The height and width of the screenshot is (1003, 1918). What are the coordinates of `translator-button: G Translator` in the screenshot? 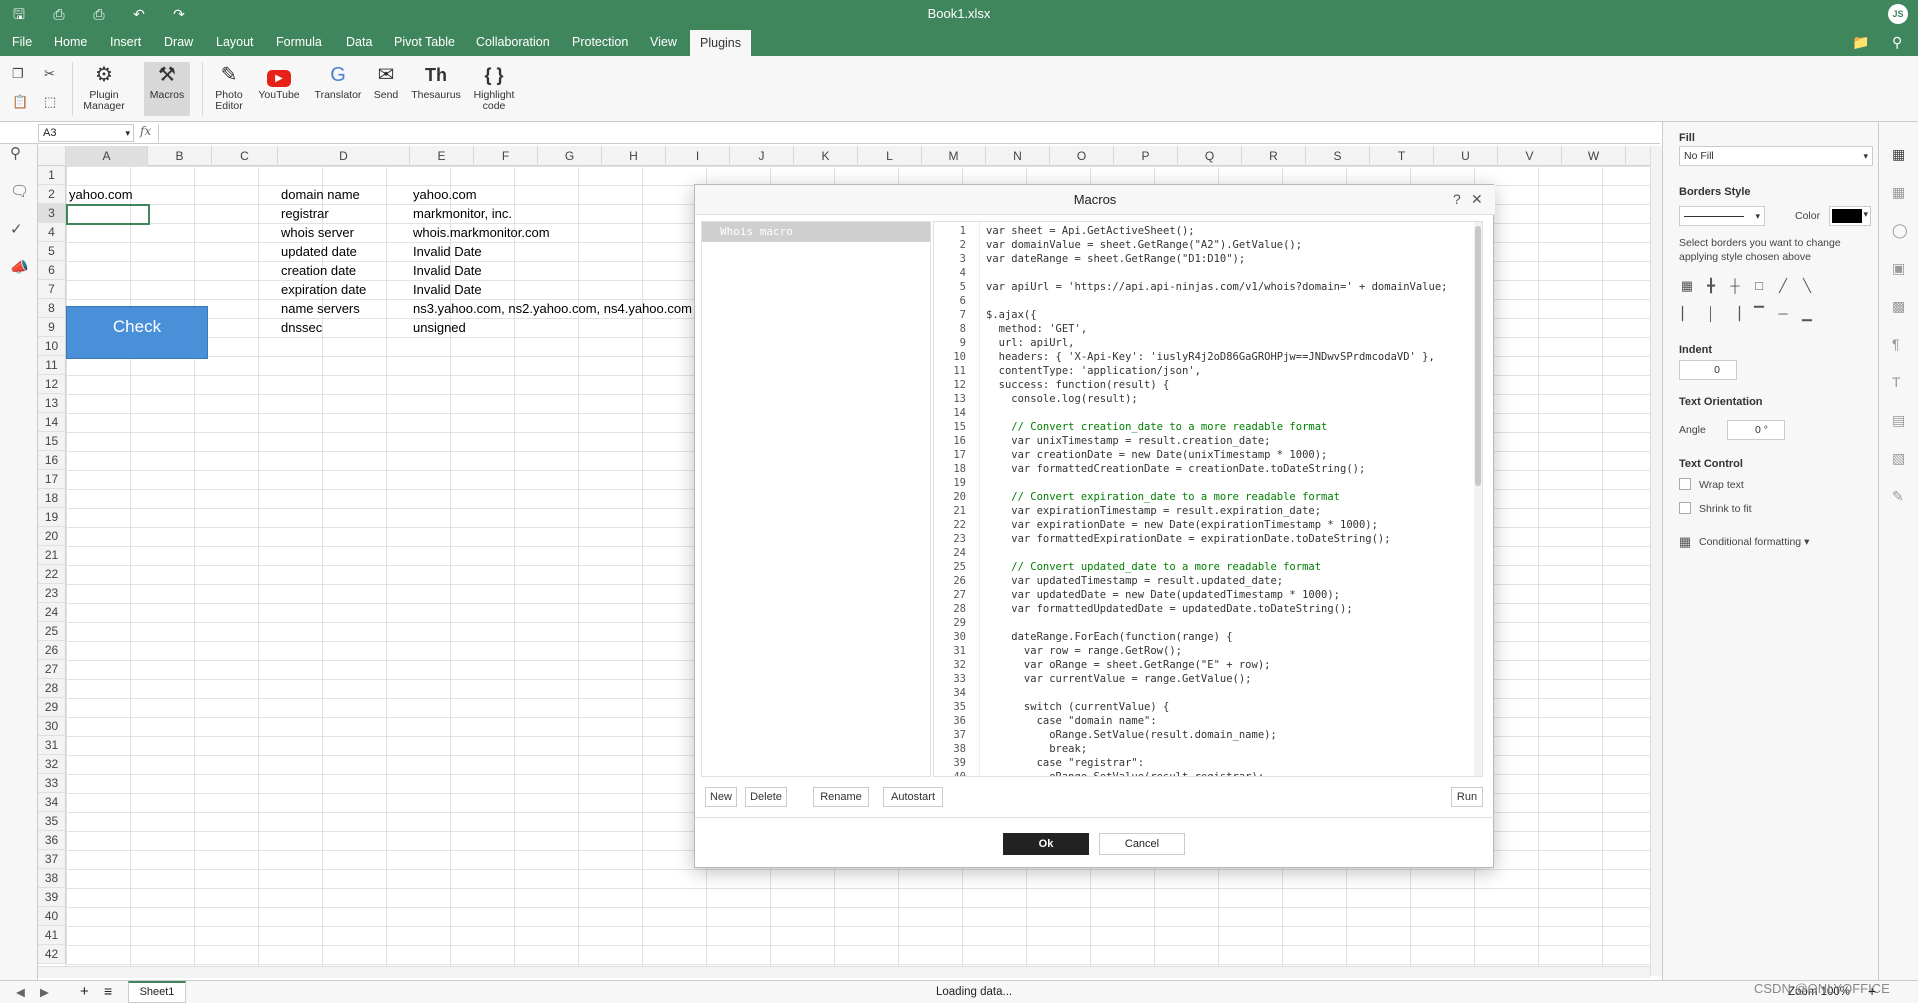 It's located at (338, 81).